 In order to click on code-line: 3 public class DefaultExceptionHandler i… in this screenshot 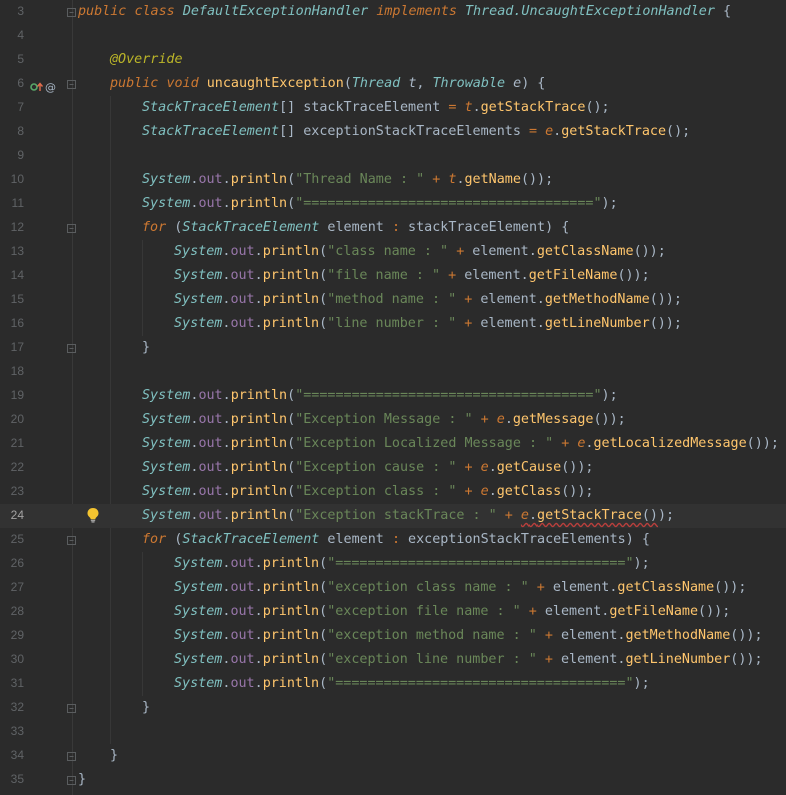, I will do `click(393, 12)`.